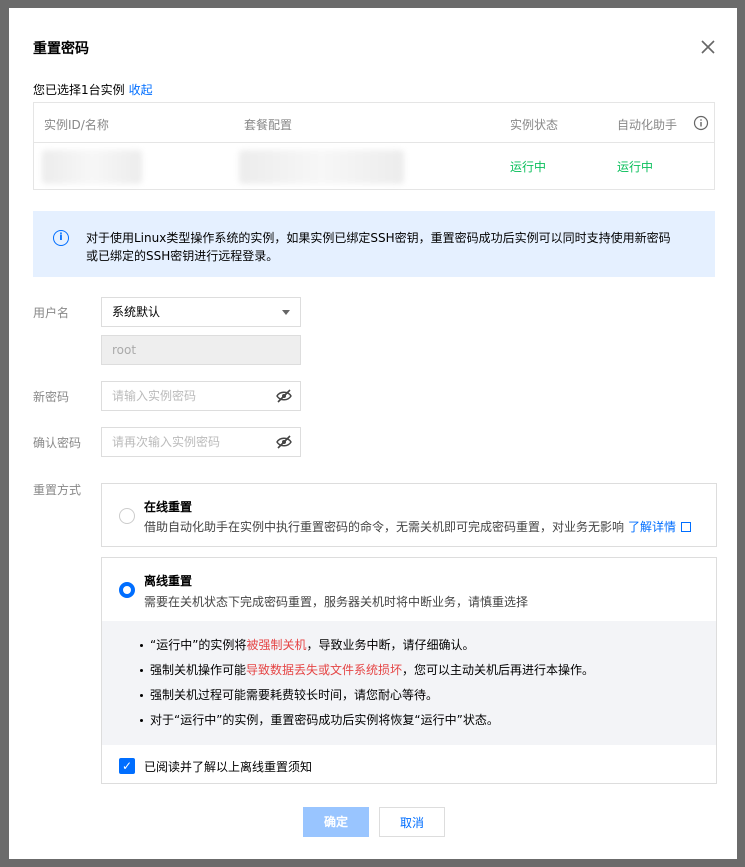 This screenshot has width=745, height=867. Describe the element at coordinates (127, 590) in the screenshot. I see `offline-reset-radio` at that location.